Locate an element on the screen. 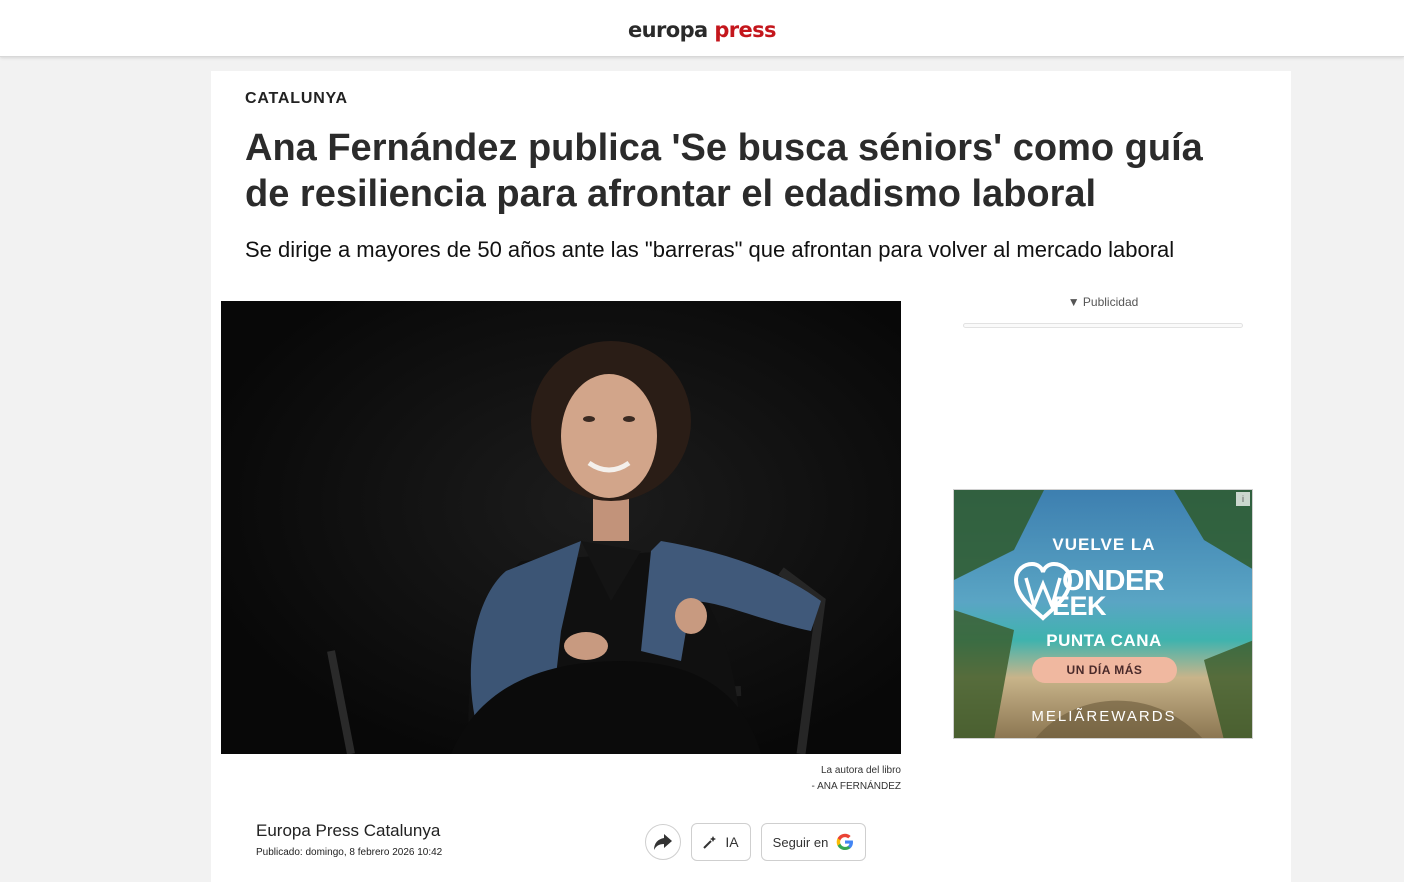 The height and width of the screenshot is (882, 1404). ai-summary-button: IA is located at coordinates (721, 842).